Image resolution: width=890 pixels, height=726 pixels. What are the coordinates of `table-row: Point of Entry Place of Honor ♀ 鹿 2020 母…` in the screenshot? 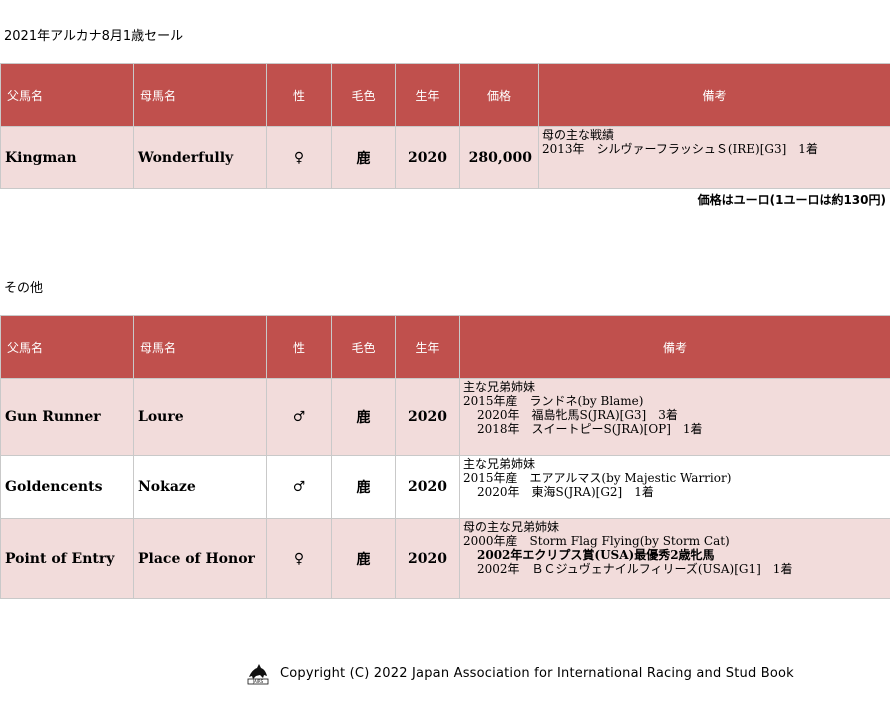 It's located at (445, 558).